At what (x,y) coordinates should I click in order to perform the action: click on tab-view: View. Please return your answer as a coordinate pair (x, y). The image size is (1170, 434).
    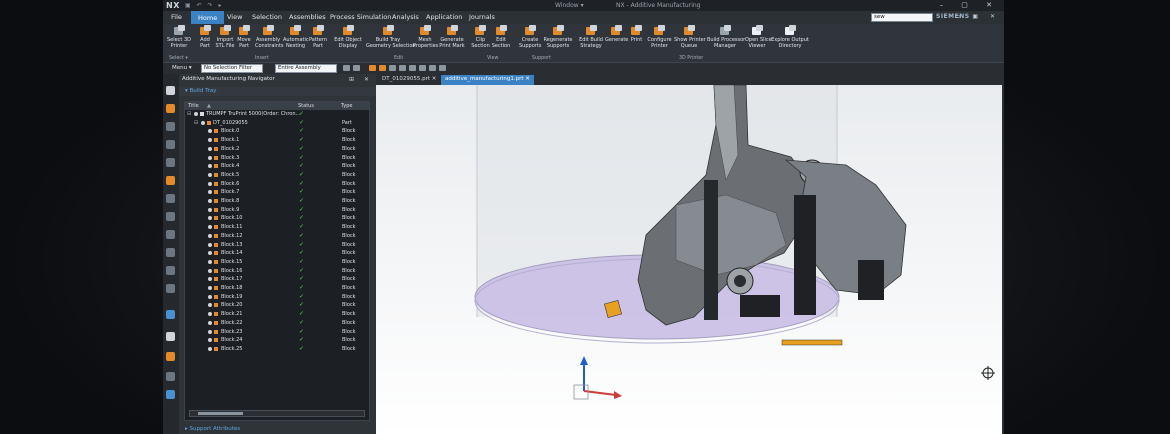
    Looking at the image, I should click on (234, 17).